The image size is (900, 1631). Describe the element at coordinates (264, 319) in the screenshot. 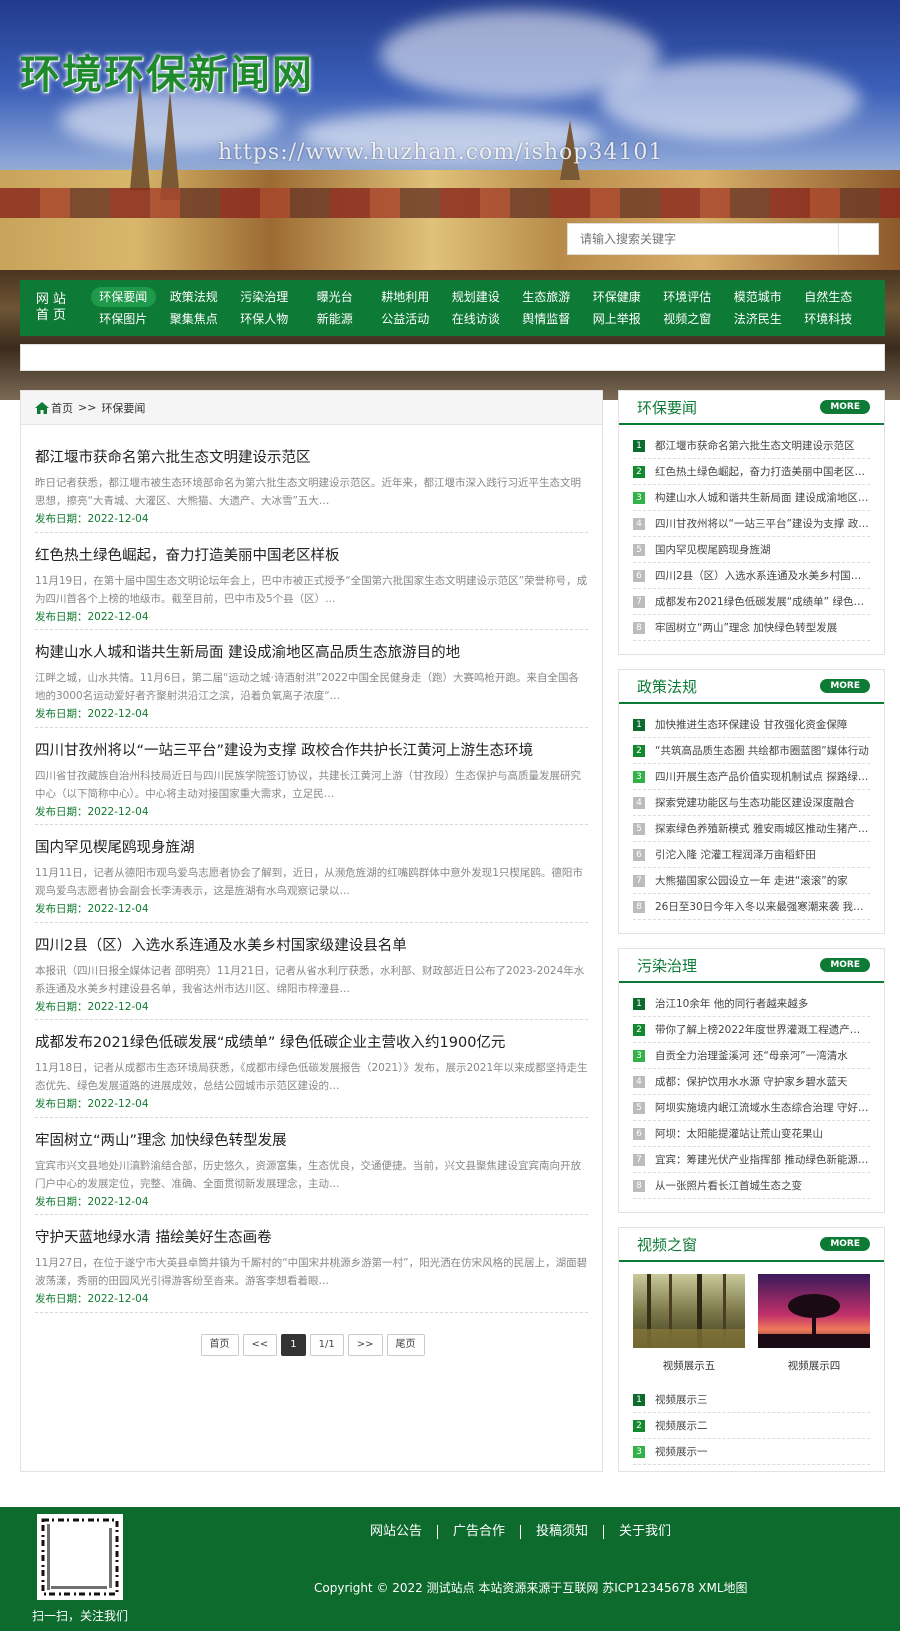

I see `nav-item: 环保人物` at that location.